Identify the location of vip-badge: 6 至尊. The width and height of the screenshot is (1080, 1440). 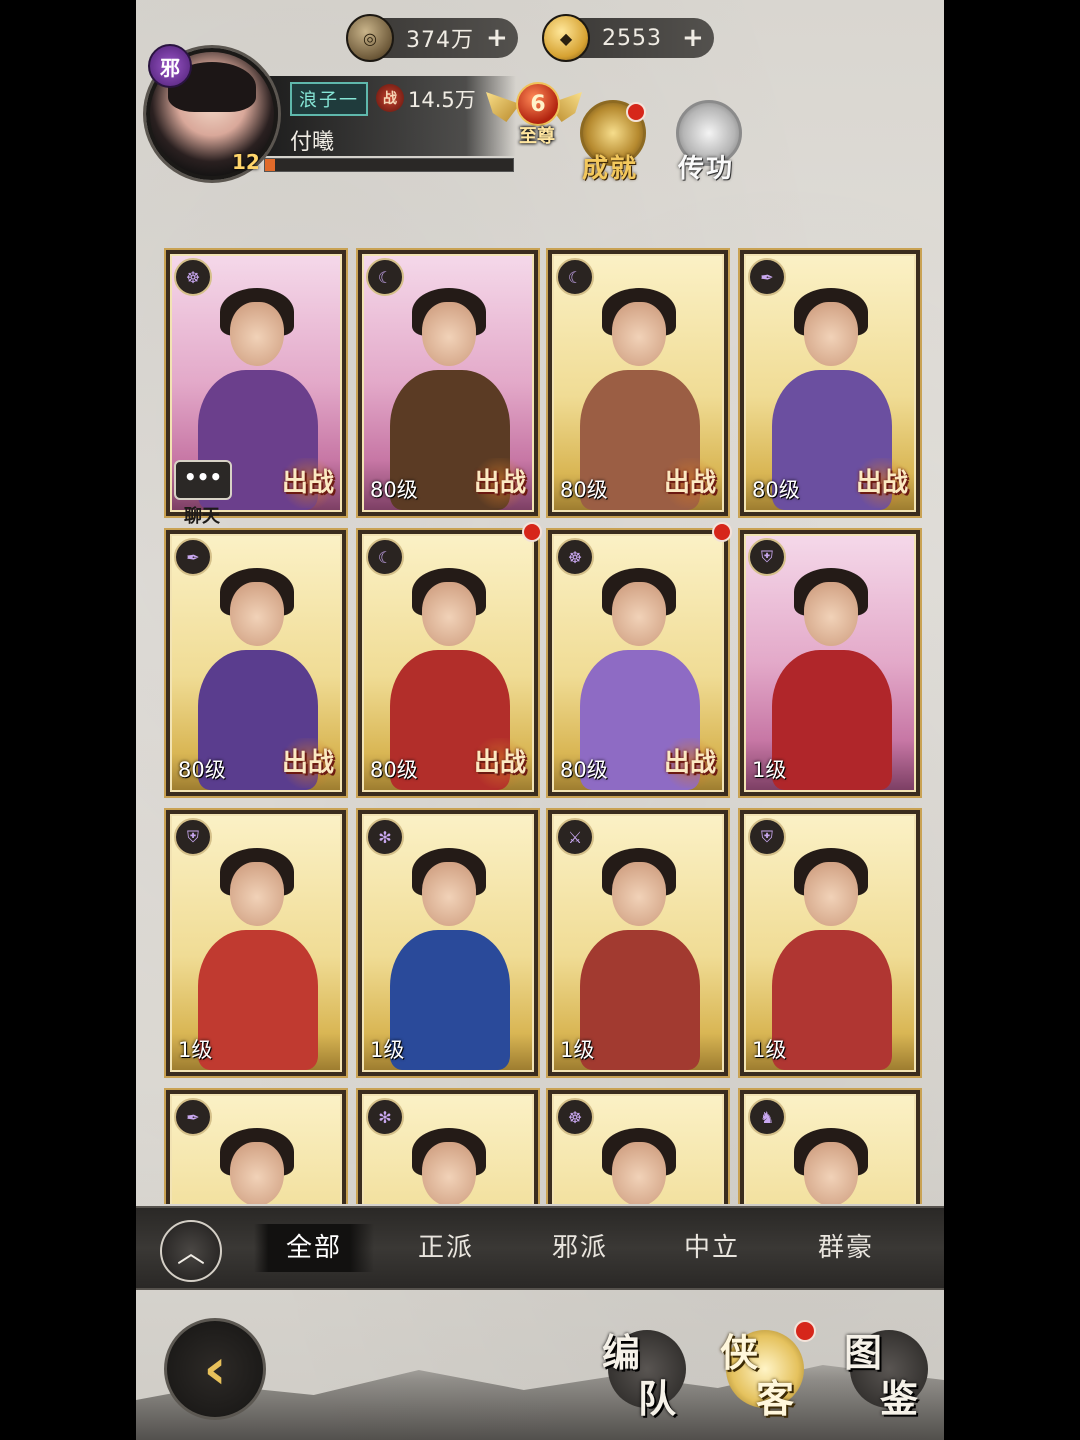
(528, 111).